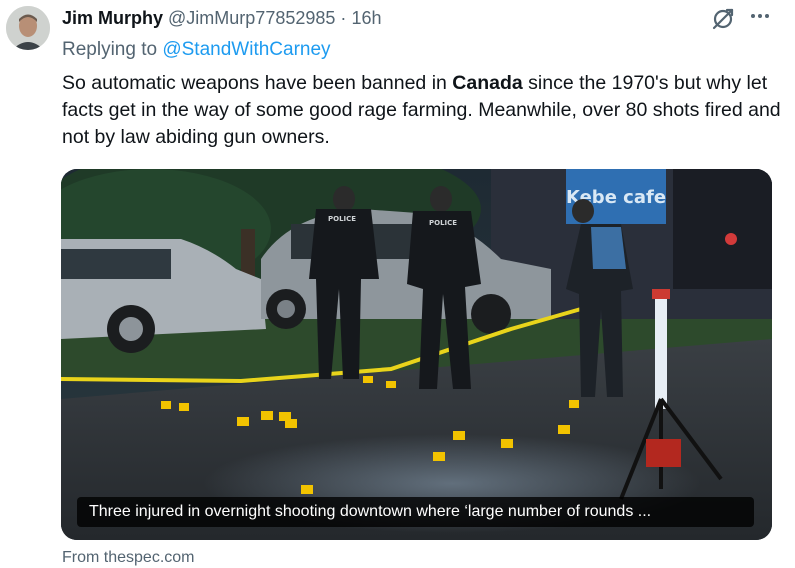 This screenshot has width=795, height=568. I want to click on replying-to: Replying to @StandWithCarney, so click(196, 50).